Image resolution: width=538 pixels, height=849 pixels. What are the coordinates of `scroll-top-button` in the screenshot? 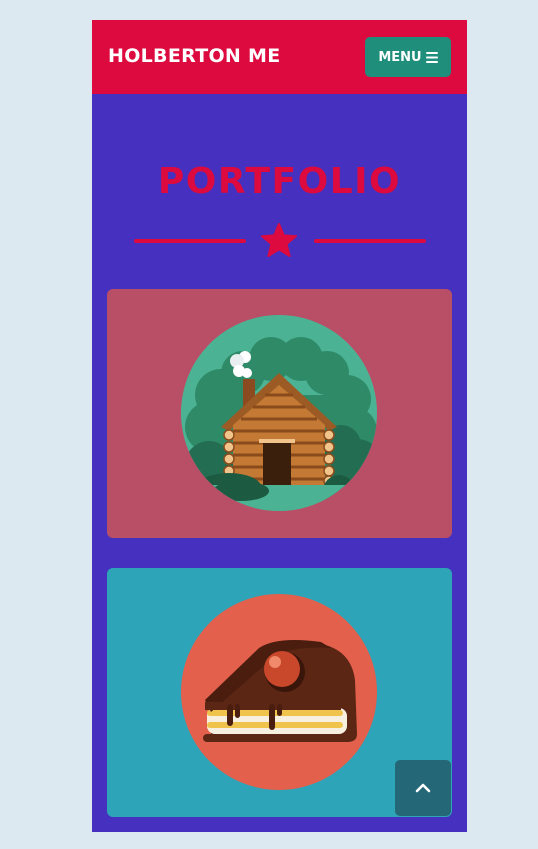 It's located at (423, 788).